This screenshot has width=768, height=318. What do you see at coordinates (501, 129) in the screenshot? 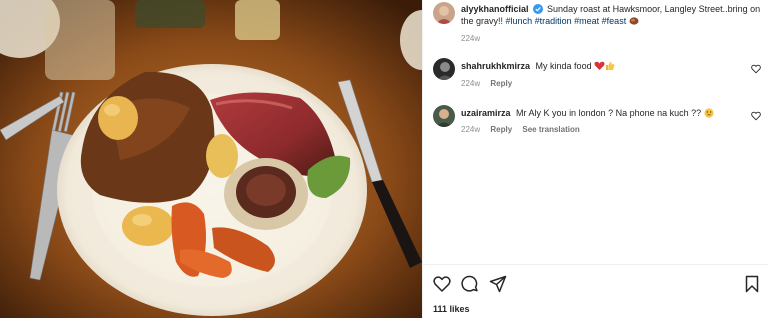
I see `comment-2-reply-button: Reply` at bounding box center [501, 129].